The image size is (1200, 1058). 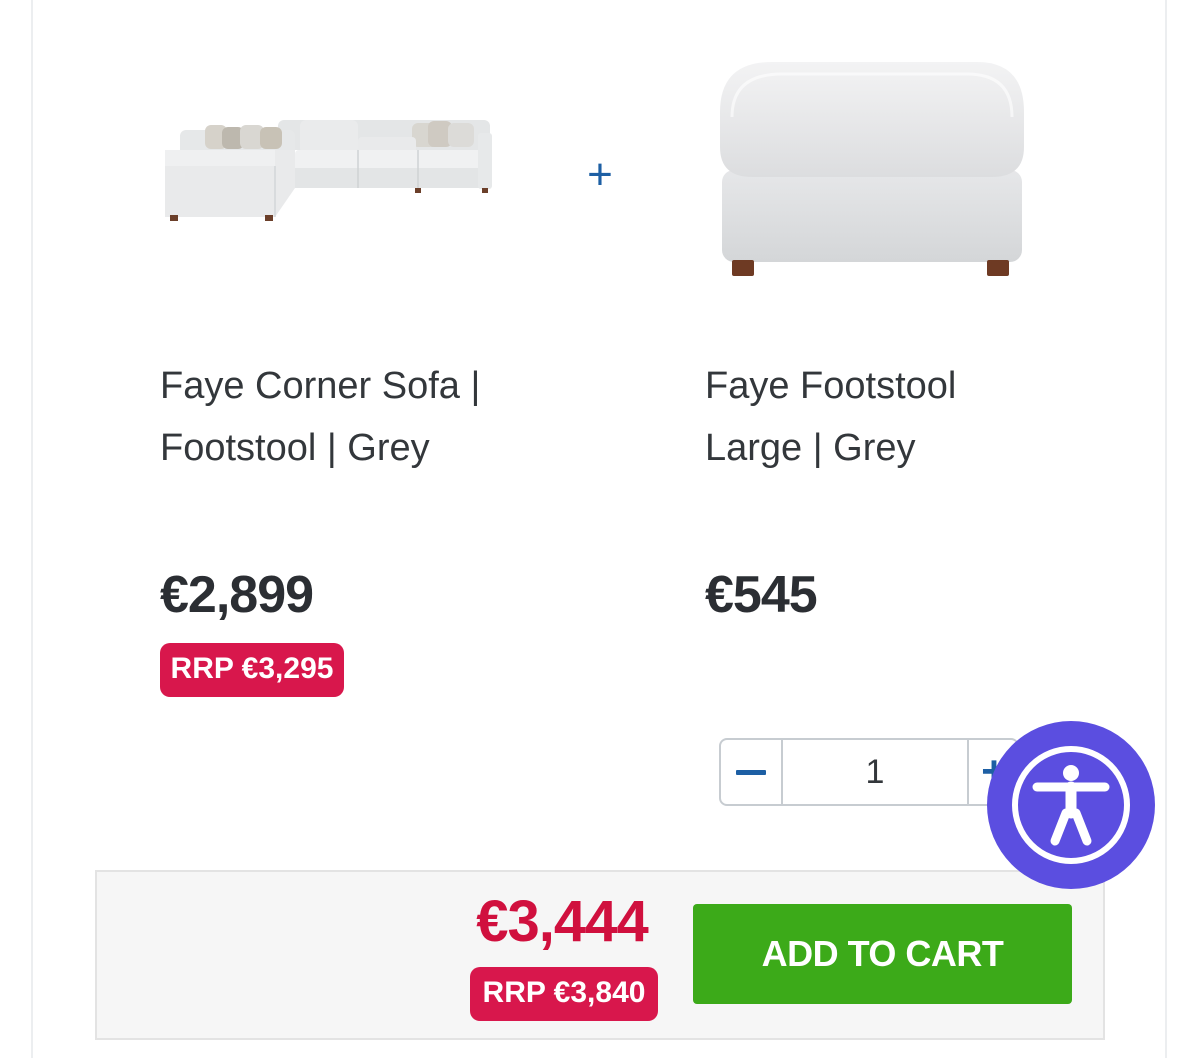 I want to click on product-title-footstool: Faye Footstool Large | Grey, so click(x=905, y=417).